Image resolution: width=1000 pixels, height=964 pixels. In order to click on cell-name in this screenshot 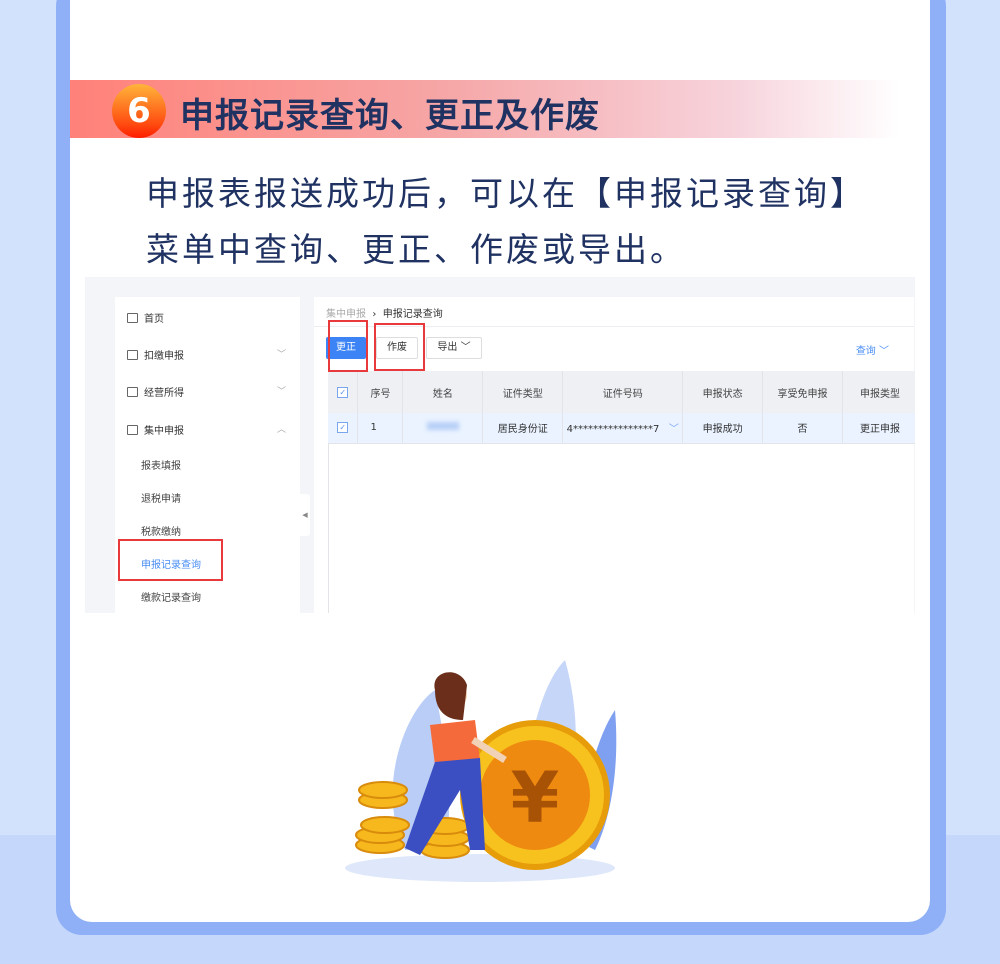, I will do `click(443, 428)`.